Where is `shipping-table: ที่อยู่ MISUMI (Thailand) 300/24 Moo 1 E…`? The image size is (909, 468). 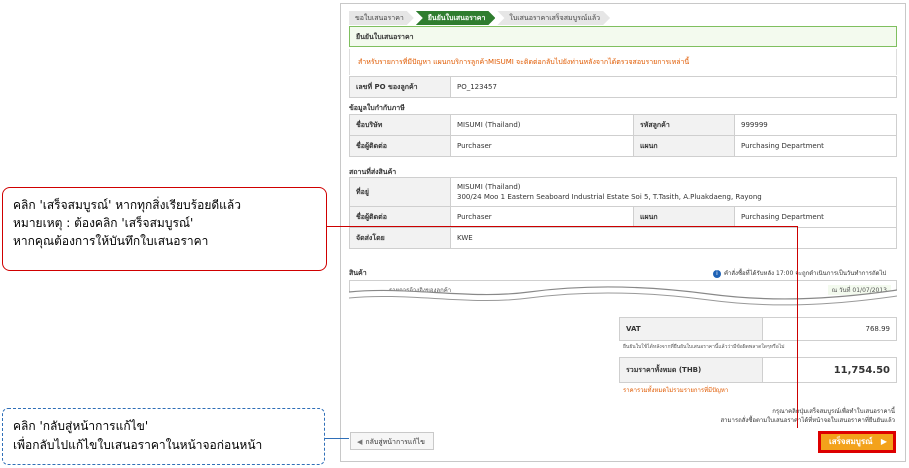 shipping-table: ที่อยู่ MISUMI (Thailand) 300/24 Moo 1 E… is located at coordinates (623, 213).